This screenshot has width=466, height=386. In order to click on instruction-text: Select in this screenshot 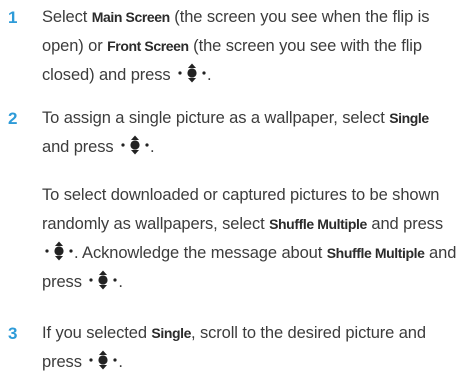, I will do `click(67, 17)`.